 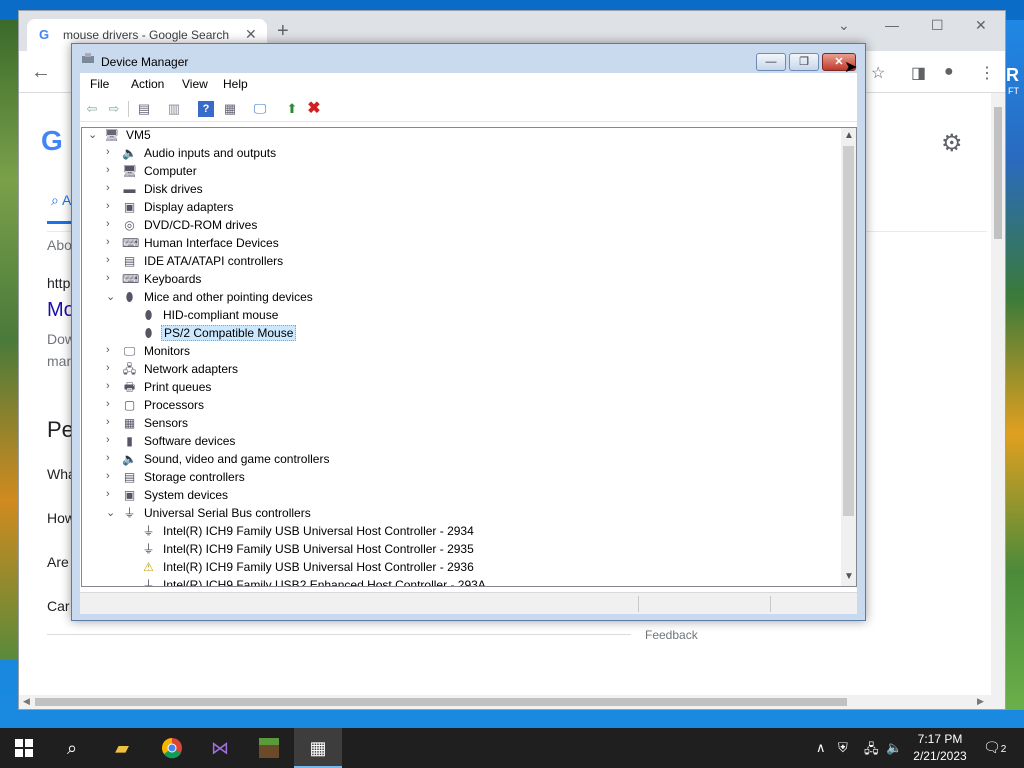 What do you see at coordinates (940, 739) in the screenshot?
I see `clock-time: 7:17 PM` at bounding box center [940, 739].